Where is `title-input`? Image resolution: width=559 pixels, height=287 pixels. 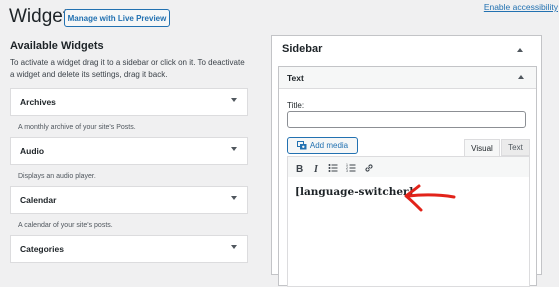 title-input is located at coordinates (406, 119).